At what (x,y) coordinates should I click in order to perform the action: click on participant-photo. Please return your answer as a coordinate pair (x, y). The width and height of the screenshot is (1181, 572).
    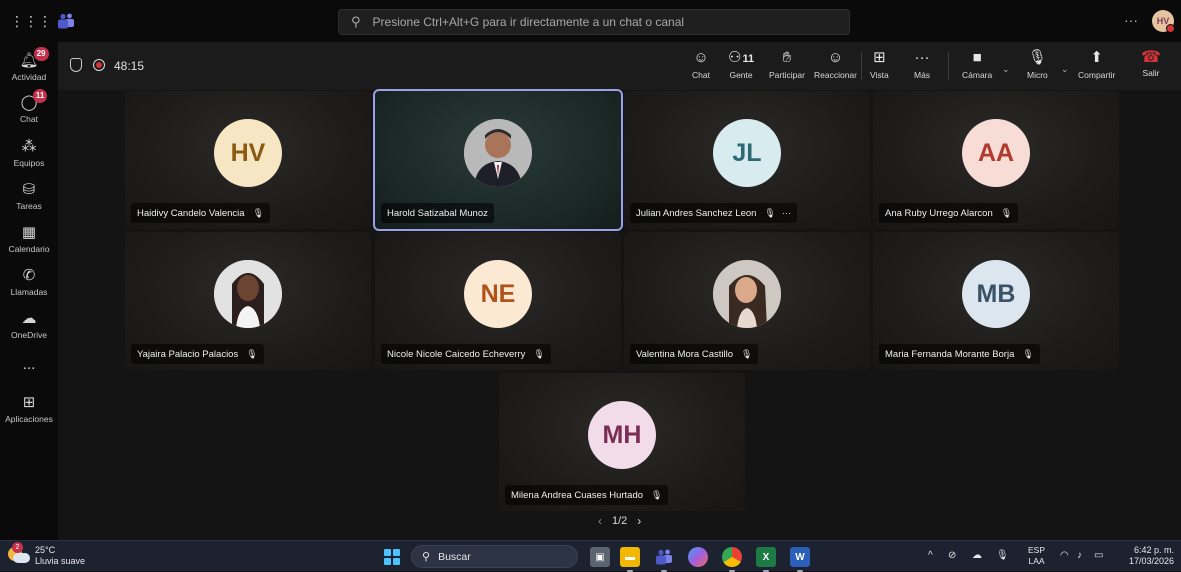
    Looking at the image, I should click on (498, 153).